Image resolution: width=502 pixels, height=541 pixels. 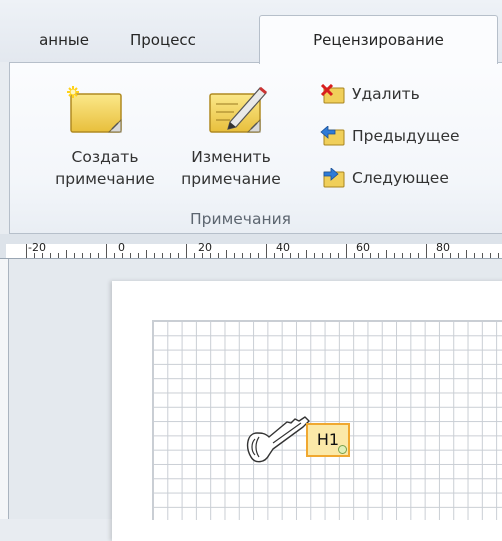 I want to click on delete-comment-button: Удалить, so click(x=410, y=94).